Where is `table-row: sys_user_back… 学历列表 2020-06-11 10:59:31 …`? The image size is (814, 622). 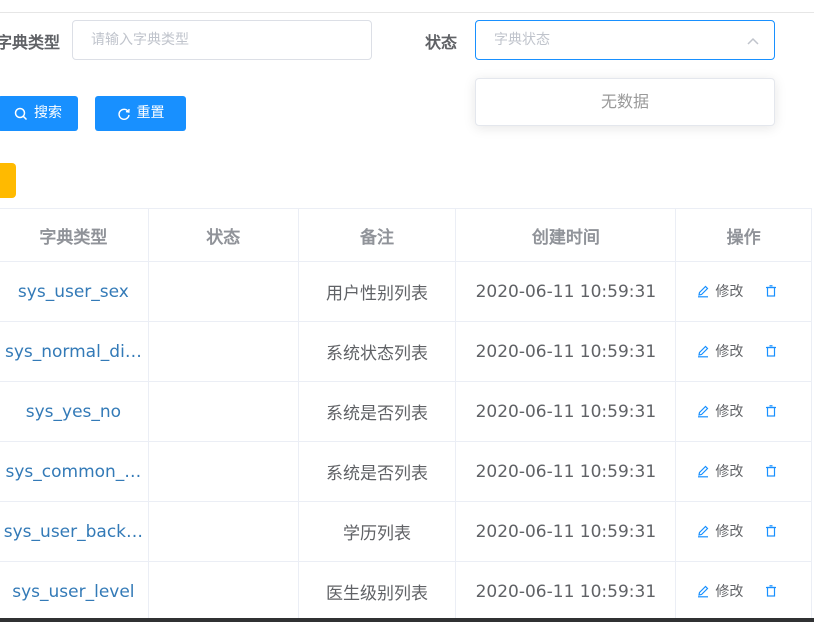
table-row: sys_user_back… 学历列表 2020-06-11 10:59:31 … is located at coordinates (406, 531).